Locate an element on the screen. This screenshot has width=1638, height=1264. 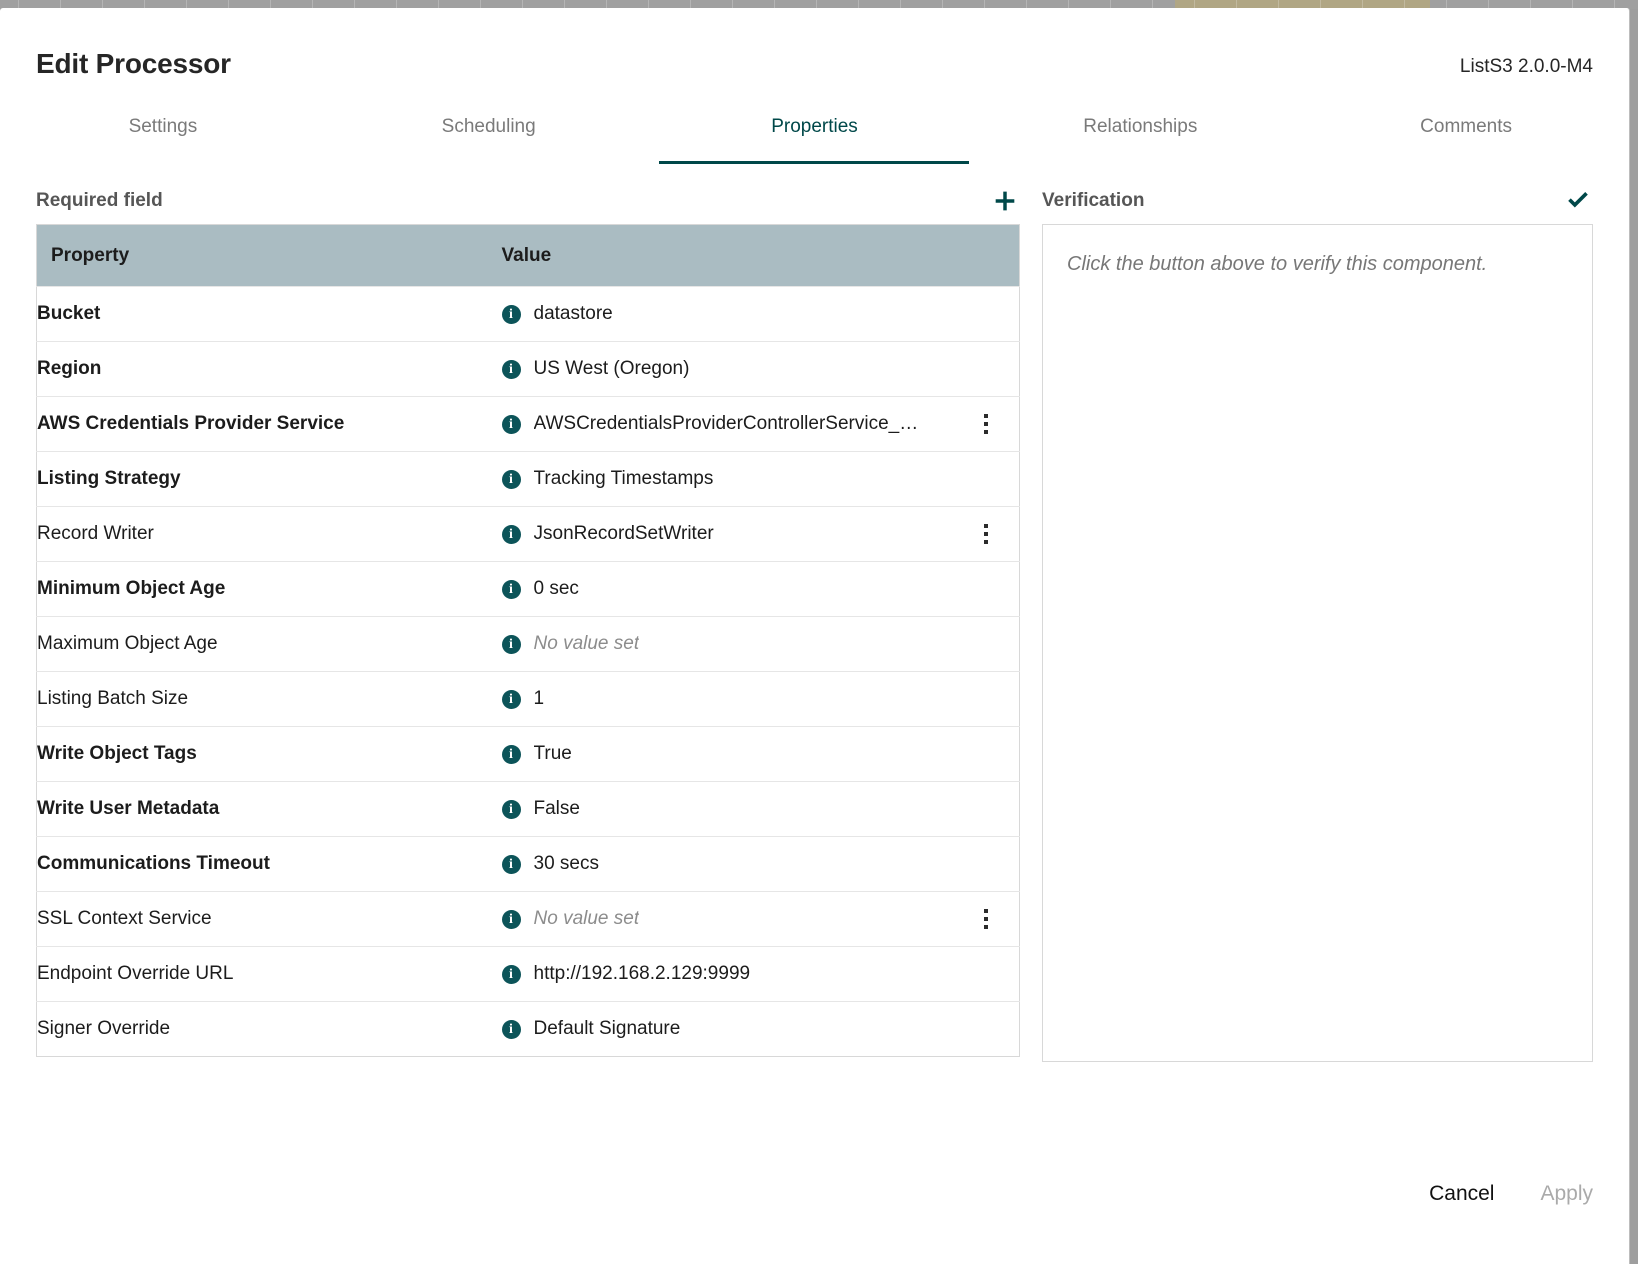
property-name-cell: Maximum Object Age is located at coordinates (269, 644).